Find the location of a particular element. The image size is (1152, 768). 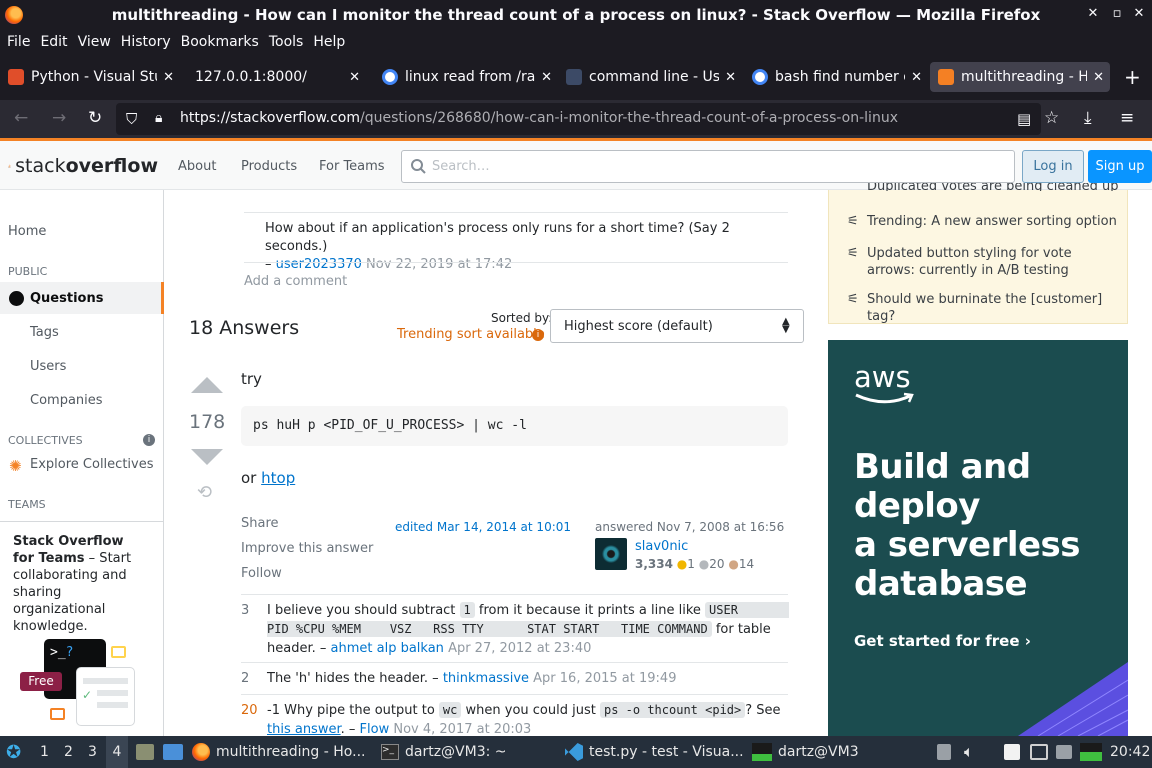

hamburger-menu-icon: ≡ is located at coordinates (1127, 118).